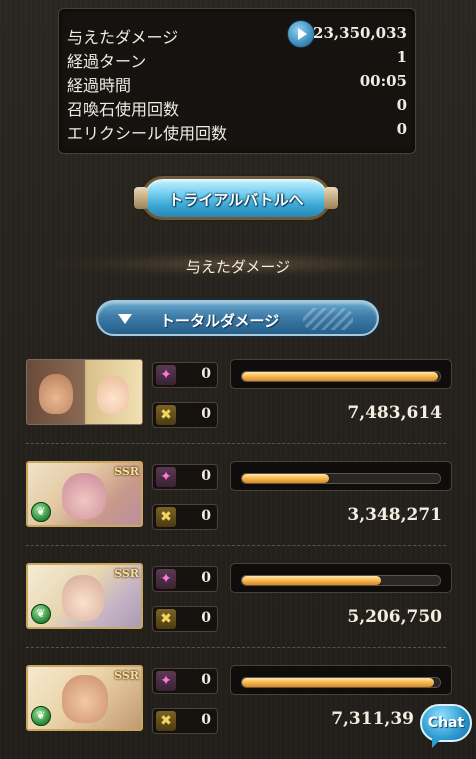 The width and height of the screenshot is (476, 759). I want to click on summary-row-time: 経過時間 00:05, so click(237, 83).